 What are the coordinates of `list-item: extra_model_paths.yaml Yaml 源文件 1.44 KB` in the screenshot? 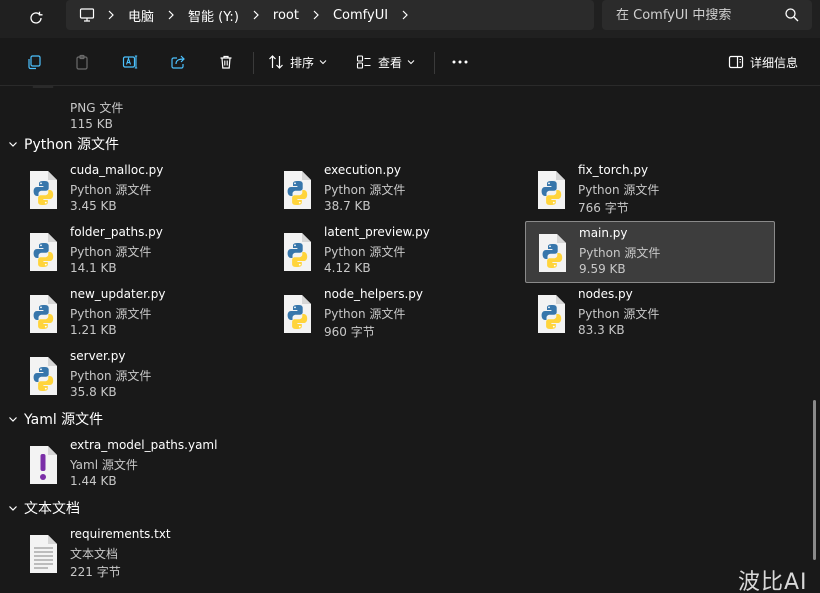 It's located at (147, 464).